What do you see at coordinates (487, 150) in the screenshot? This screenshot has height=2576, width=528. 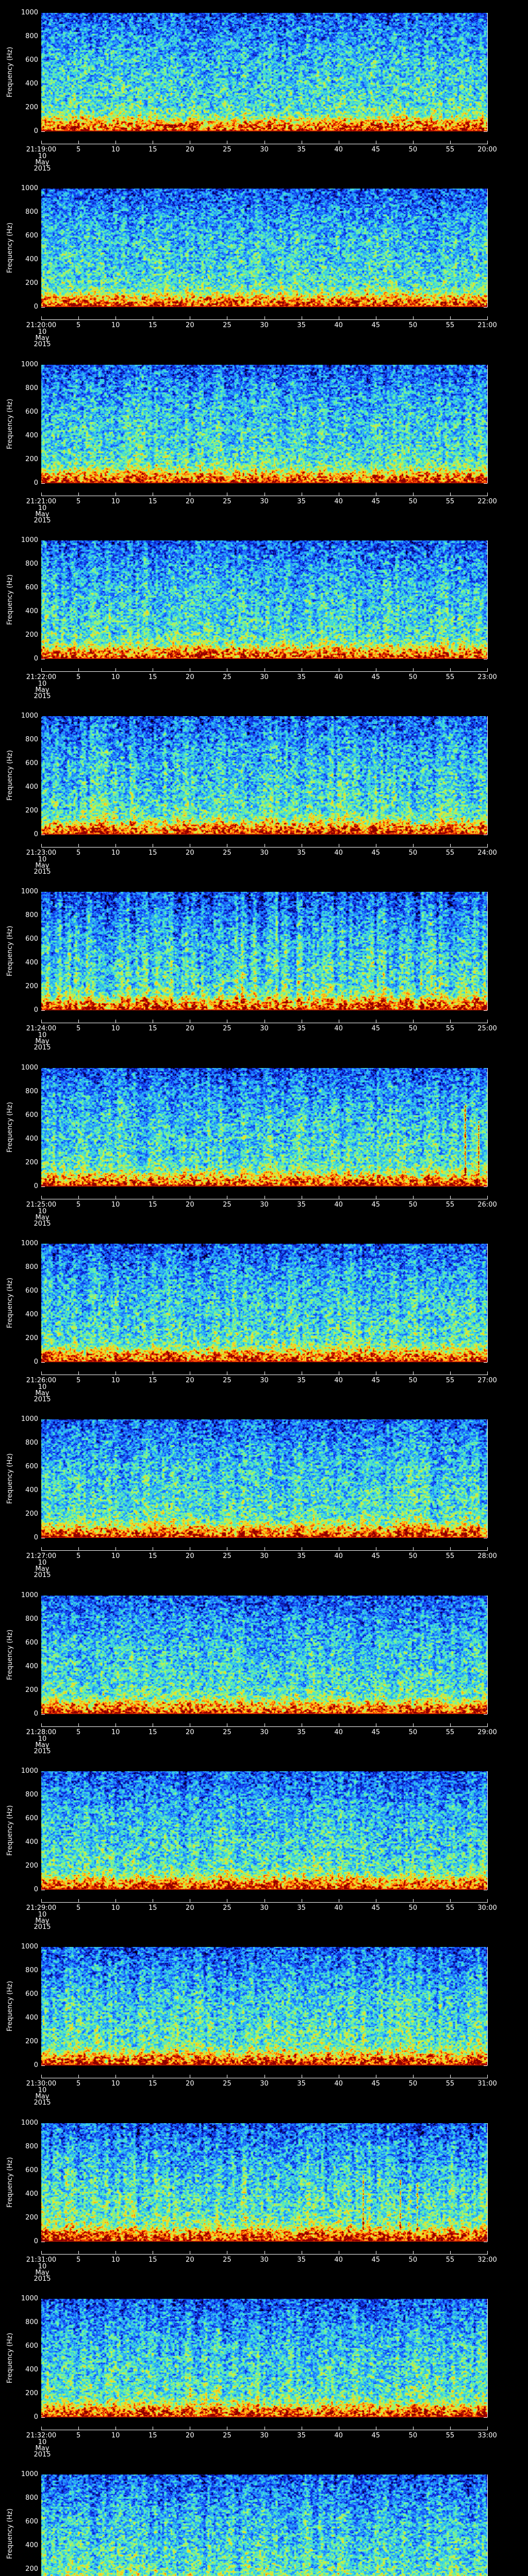 I see `end-time-label: 20:00` at bounding box center [487, 150].